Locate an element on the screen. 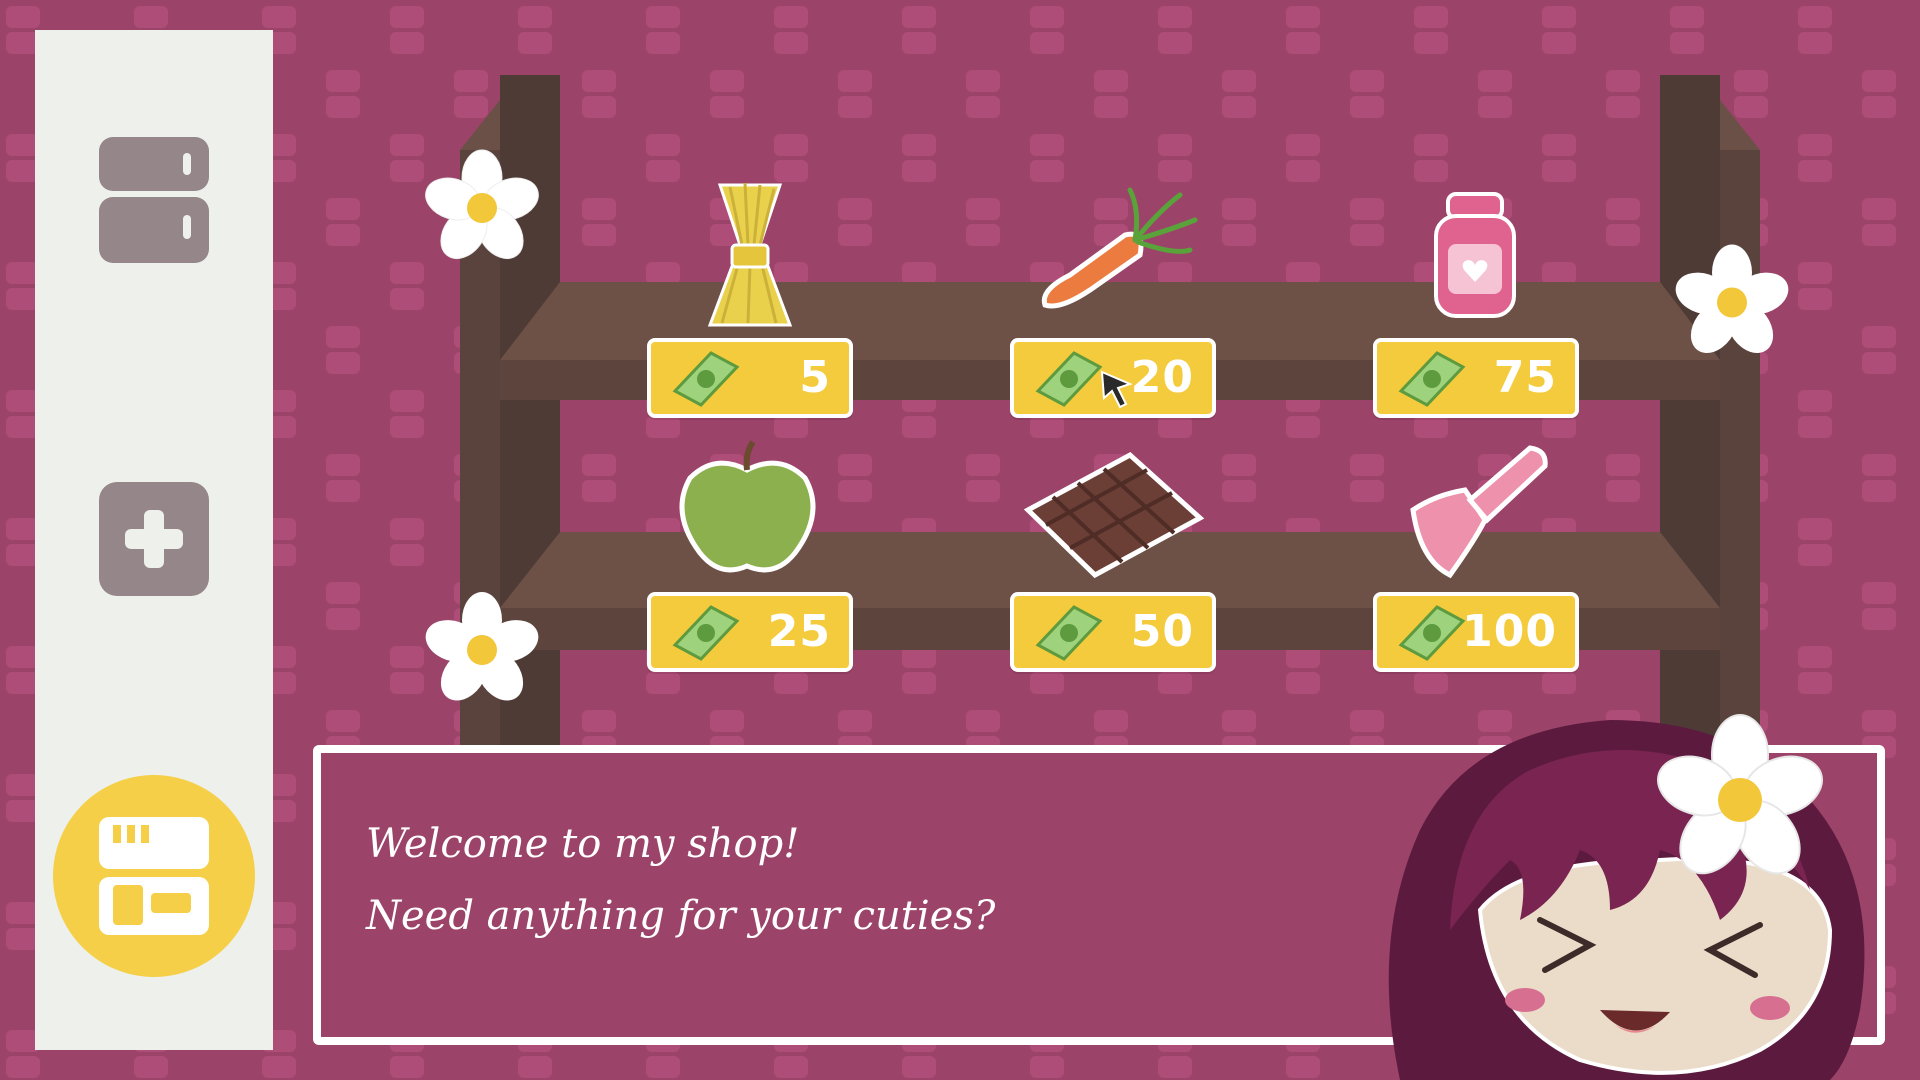  price-tag-scoop: 100 is located at coordinates (1476, 632).